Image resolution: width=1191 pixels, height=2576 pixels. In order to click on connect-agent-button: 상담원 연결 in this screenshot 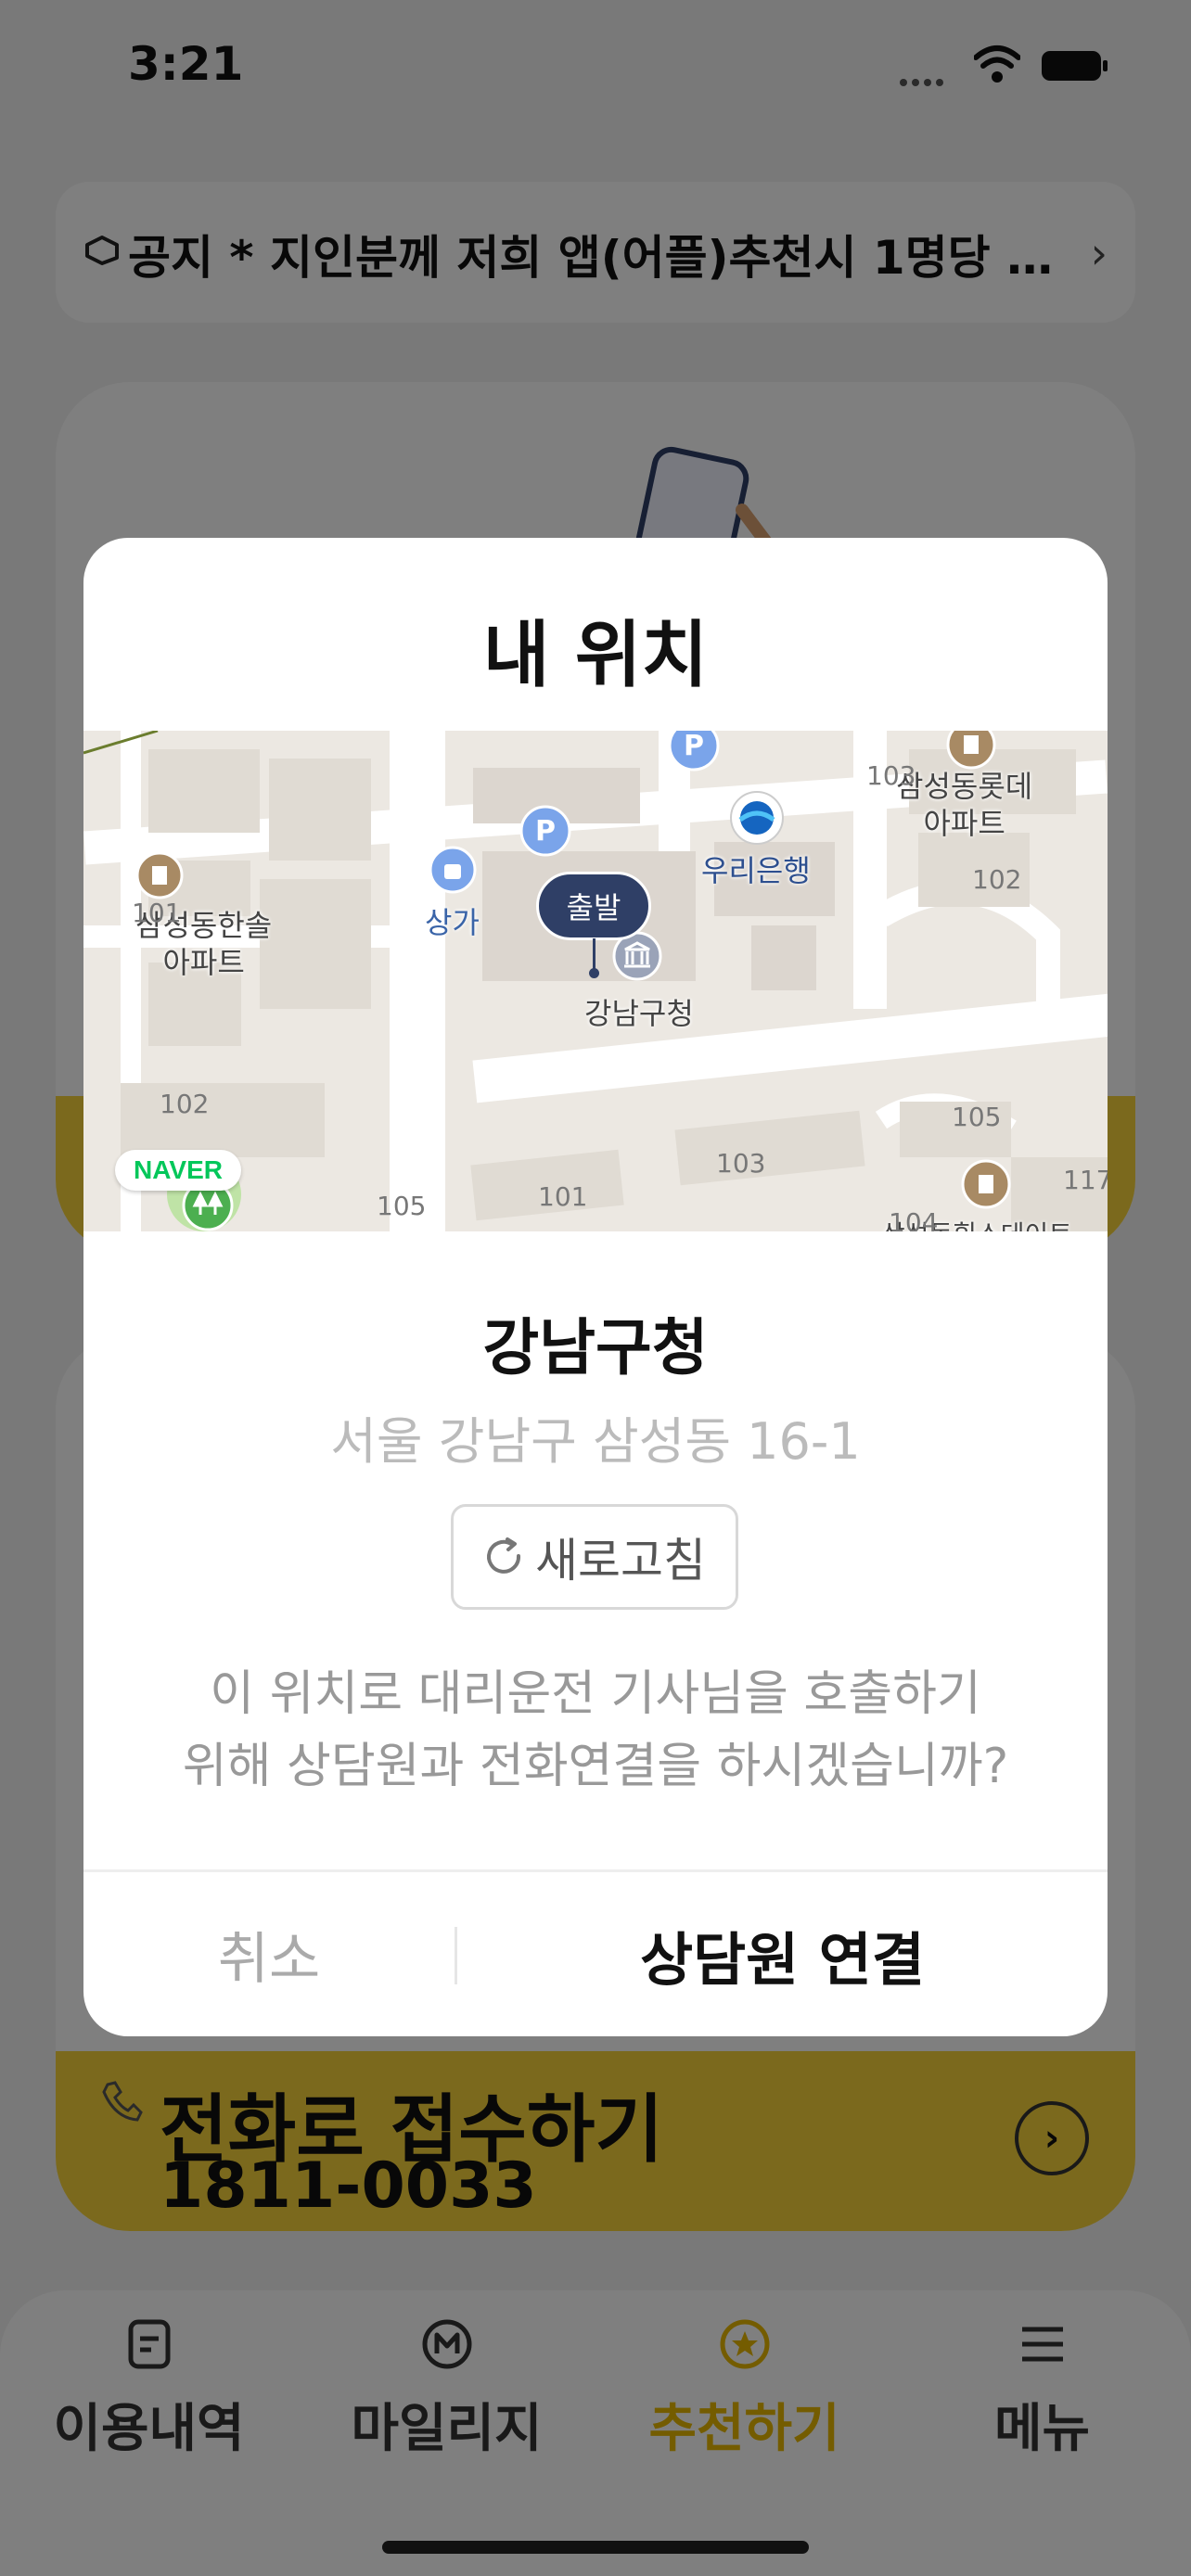, I will do `click(782, 1954)`.